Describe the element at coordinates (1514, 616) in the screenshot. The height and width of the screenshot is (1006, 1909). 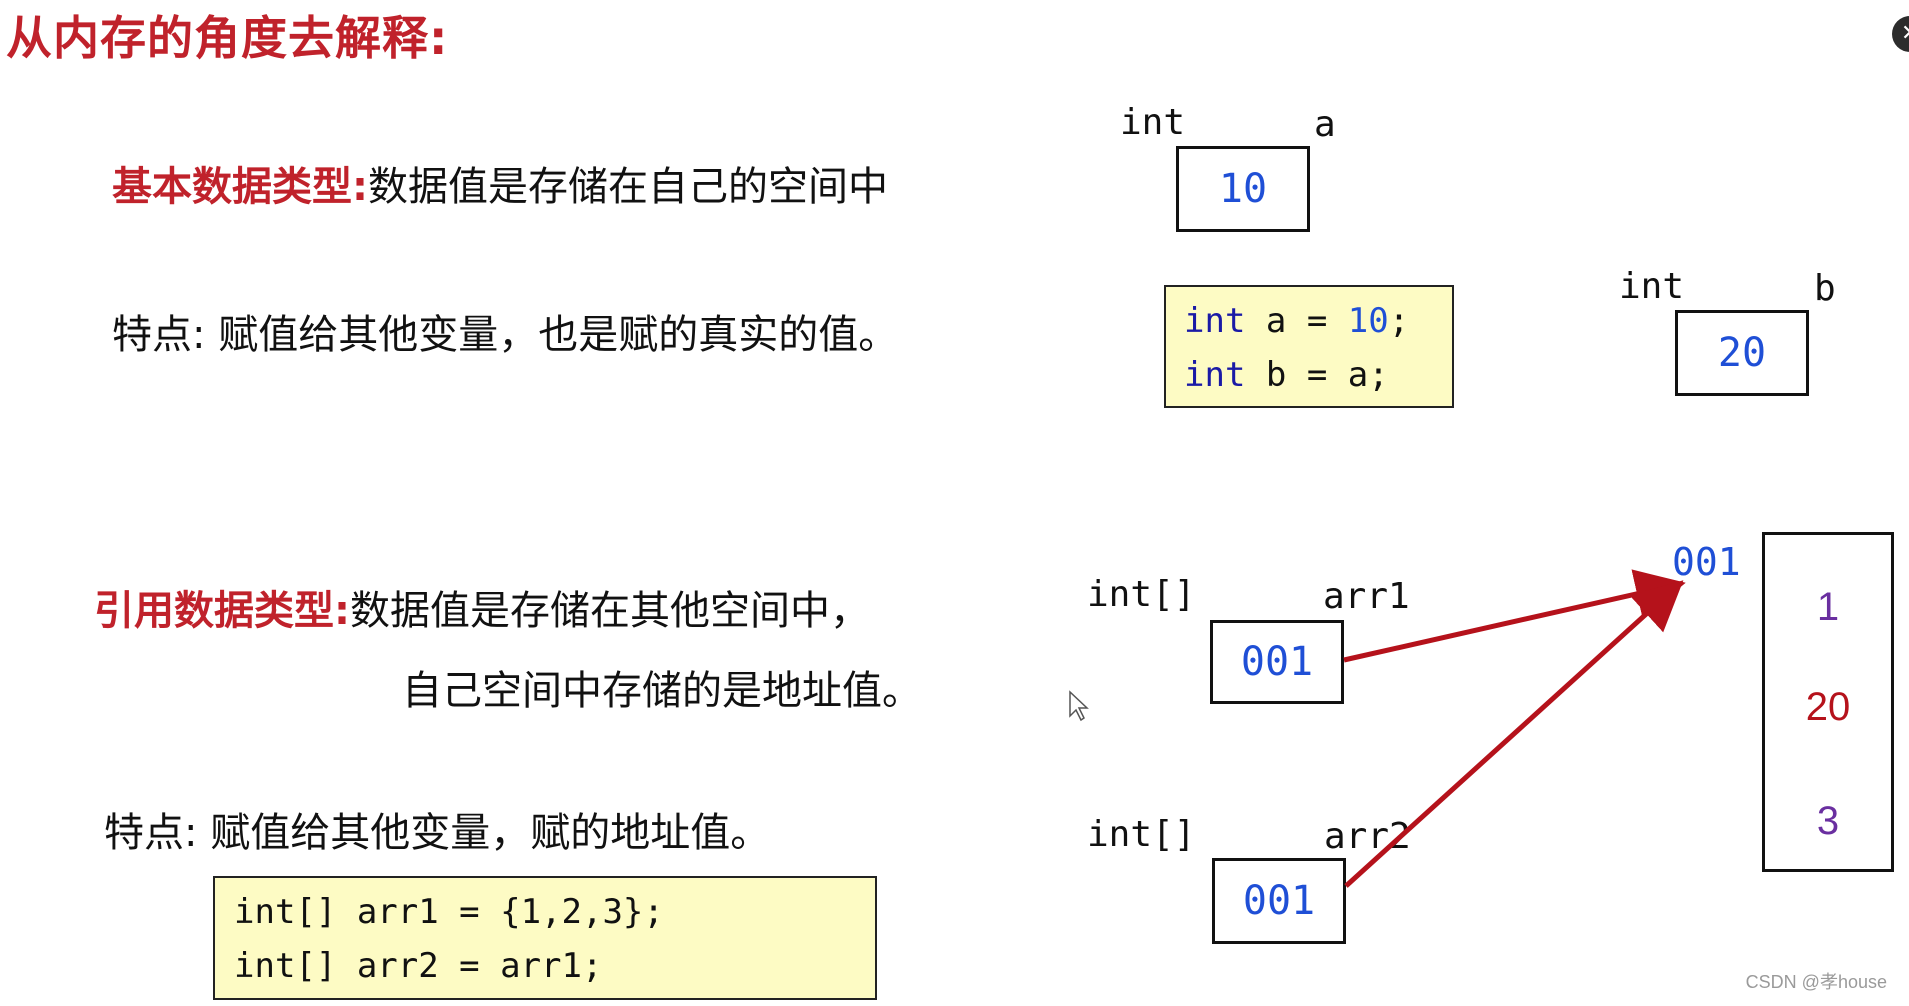
I see `arr1-pointer-arrow` at that location.